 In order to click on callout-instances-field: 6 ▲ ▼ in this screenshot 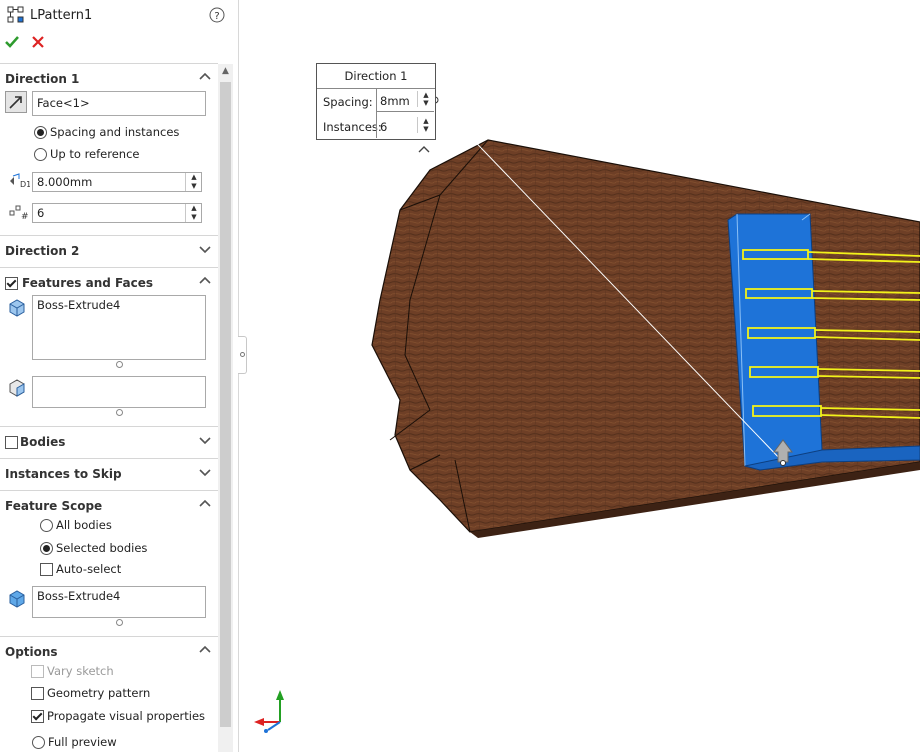, I will do `click(405, 125)`.